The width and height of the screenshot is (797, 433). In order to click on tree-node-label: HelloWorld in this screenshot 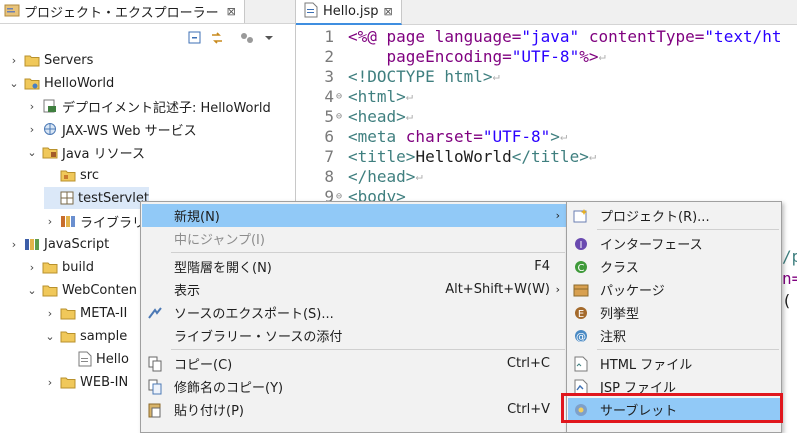, I will do `click(79, 83)`.